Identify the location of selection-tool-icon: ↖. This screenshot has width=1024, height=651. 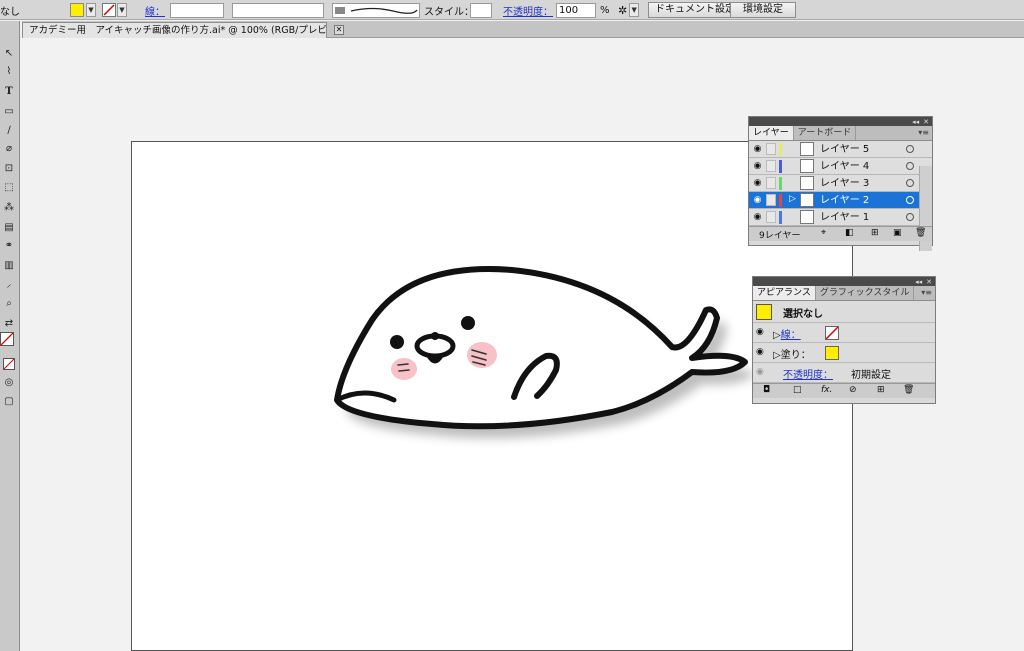
(9, 54).